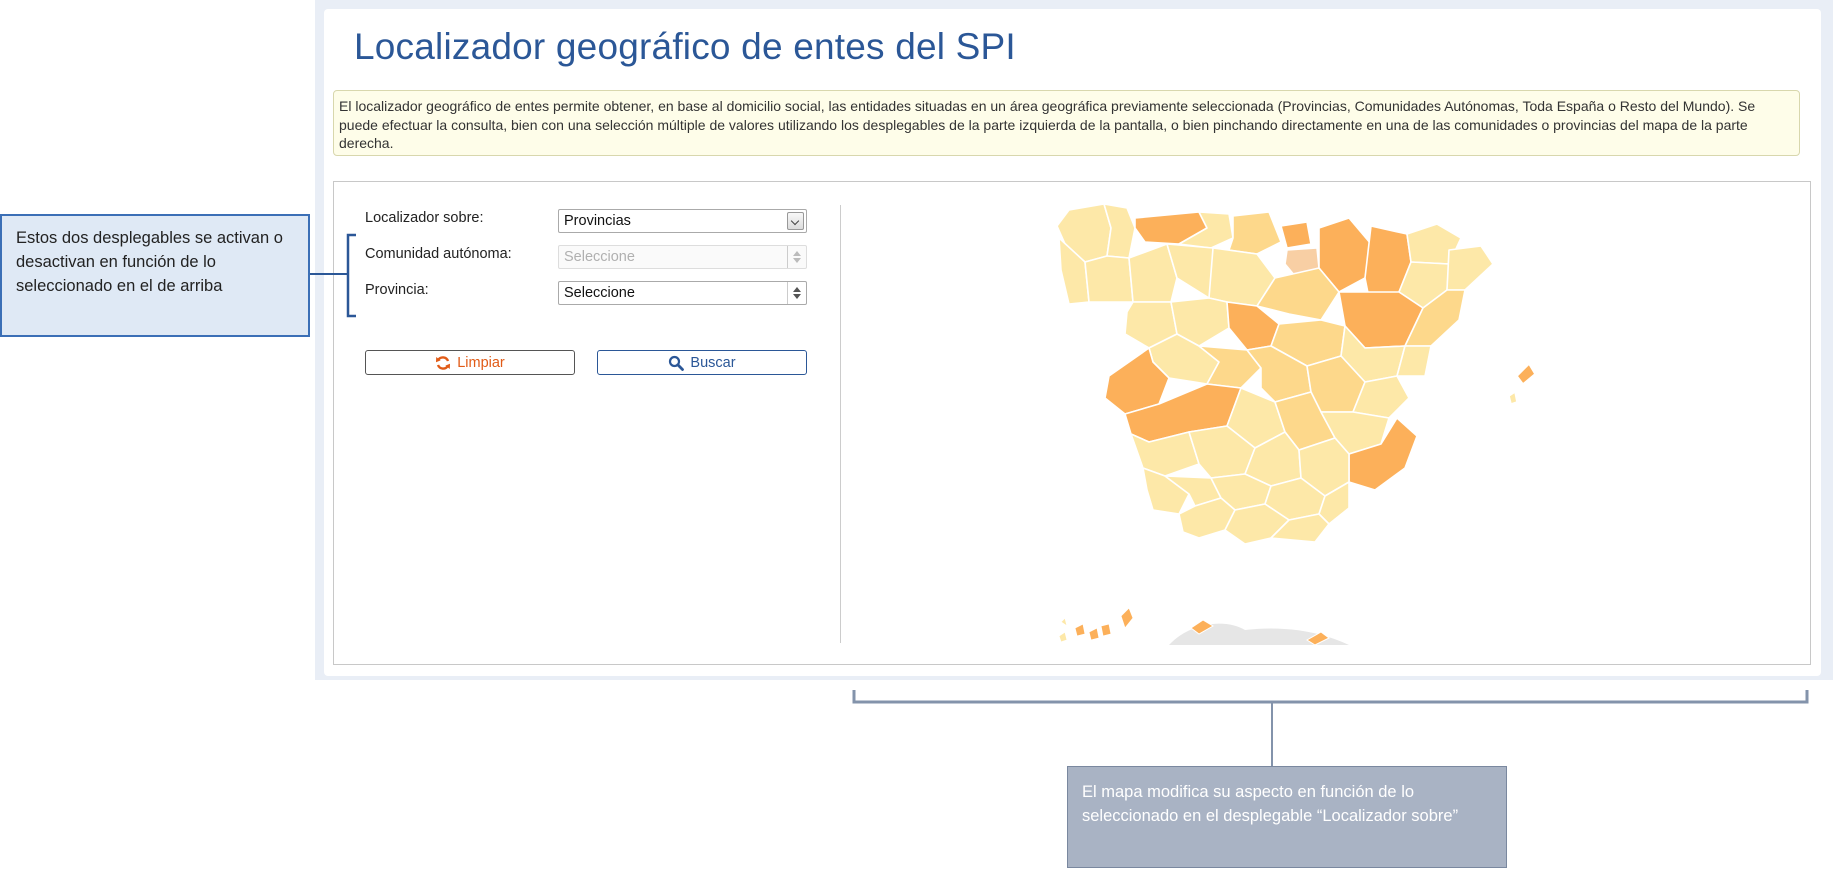  Describe the element at coordinates (840, 424) in the screenshot. I see `panel-divider` at that location.